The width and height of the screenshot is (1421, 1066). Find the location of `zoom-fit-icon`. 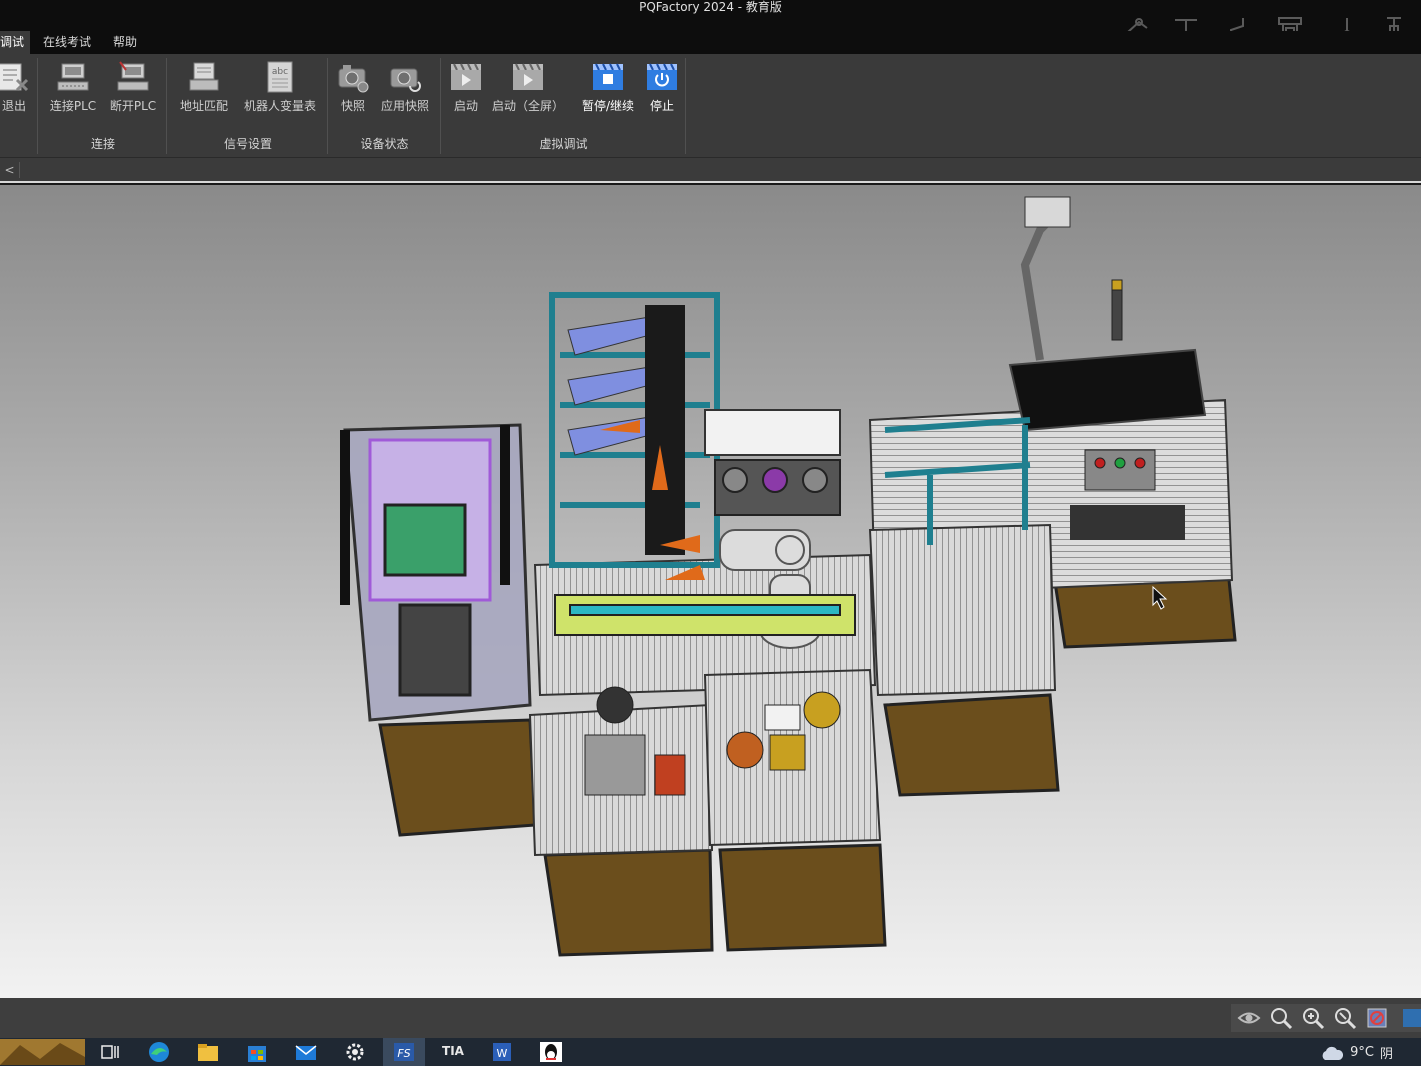

zoom-fit-icon is located at coordinates (1281, 1018).